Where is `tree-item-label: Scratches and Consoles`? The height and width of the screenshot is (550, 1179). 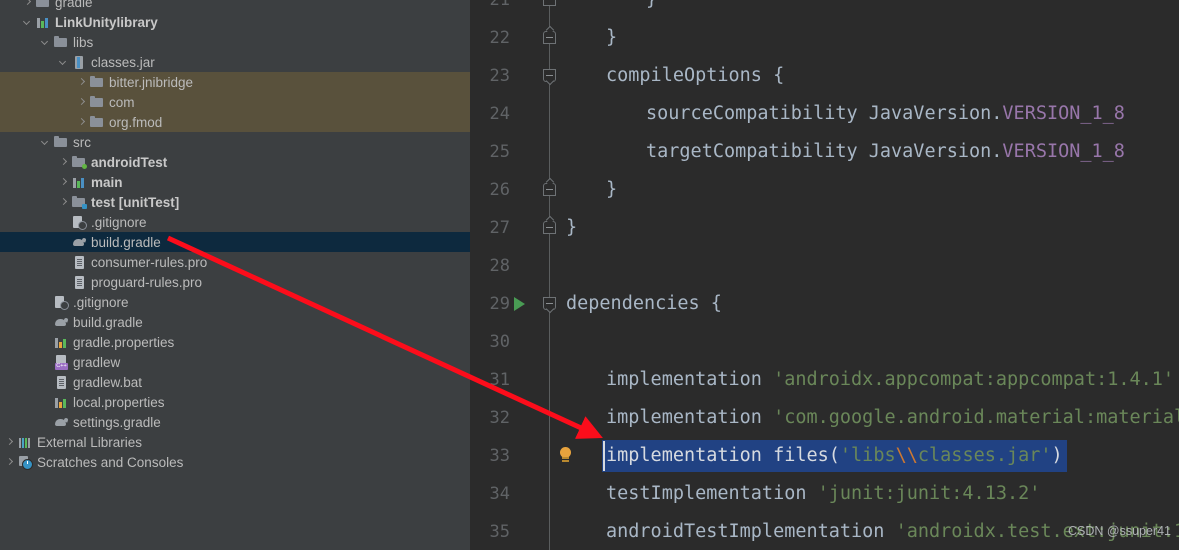
tree-item-label: Scratches and Consoles is located at coordinates (110, 462).